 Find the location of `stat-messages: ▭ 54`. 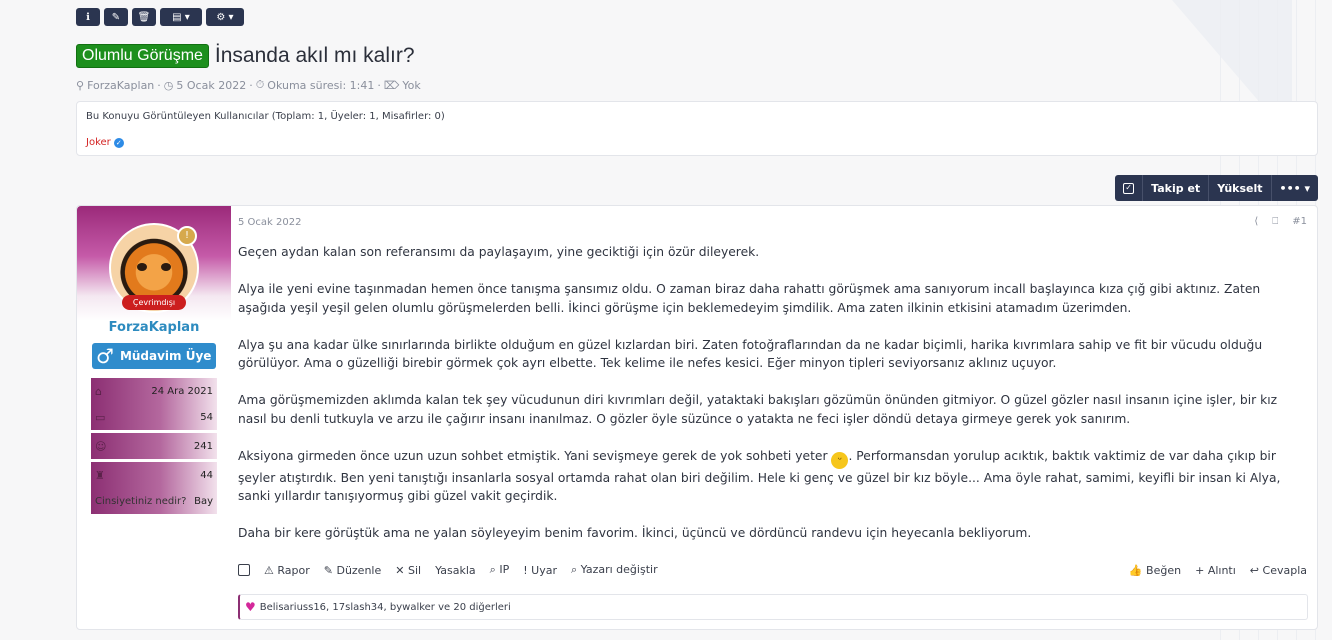

stat-messages: ▭ 54 is located at coordinates (154, 417).